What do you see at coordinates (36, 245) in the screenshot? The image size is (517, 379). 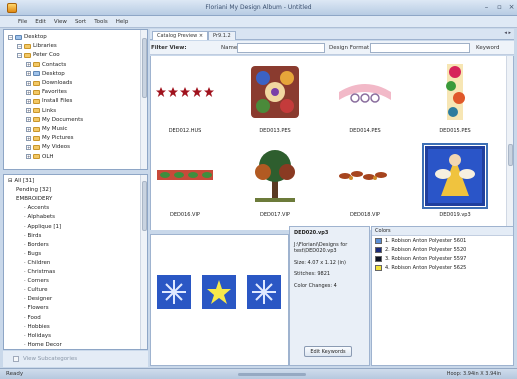 I see `category-item: · Borders` at bounding box center [36, 245].